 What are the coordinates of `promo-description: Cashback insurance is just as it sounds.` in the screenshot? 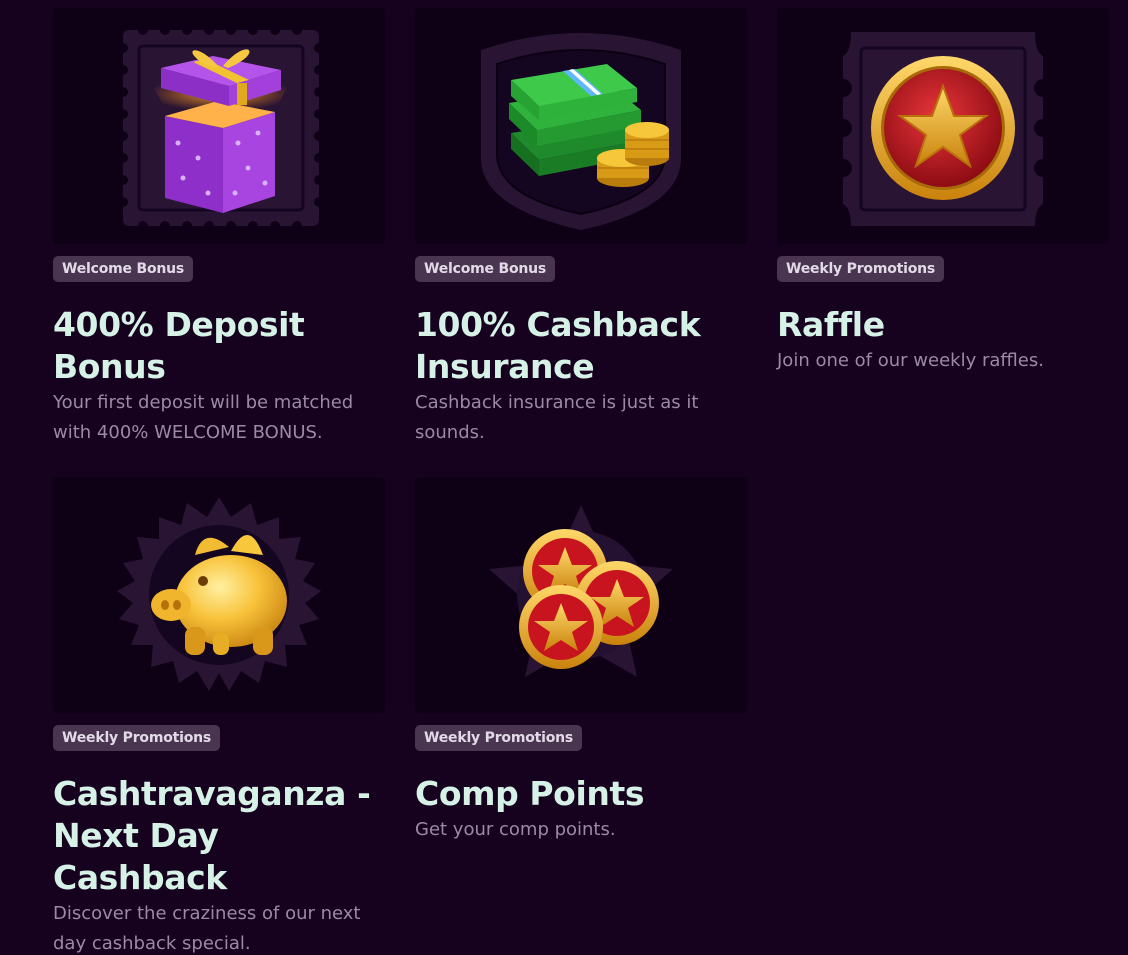 It's located at (557, 417).